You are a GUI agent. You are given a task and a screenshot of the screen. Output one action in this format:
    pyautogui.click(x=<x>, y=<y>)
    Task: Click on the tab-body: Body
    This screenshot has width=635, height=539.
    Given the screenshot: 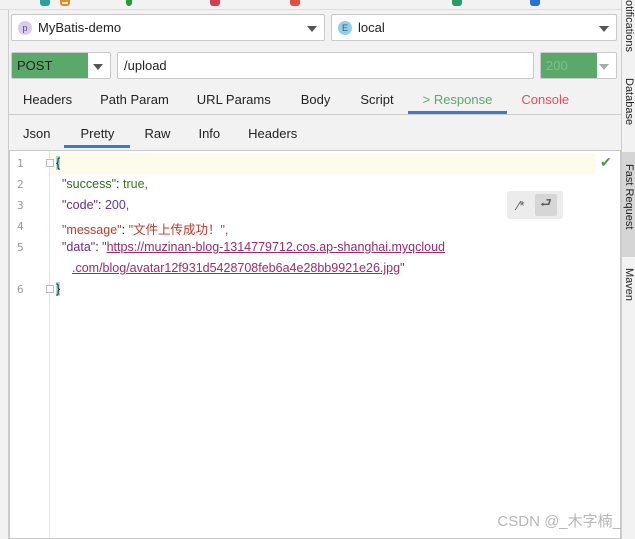 What is the action you would take?
    pyautogui.click(x=316, y=99)
    